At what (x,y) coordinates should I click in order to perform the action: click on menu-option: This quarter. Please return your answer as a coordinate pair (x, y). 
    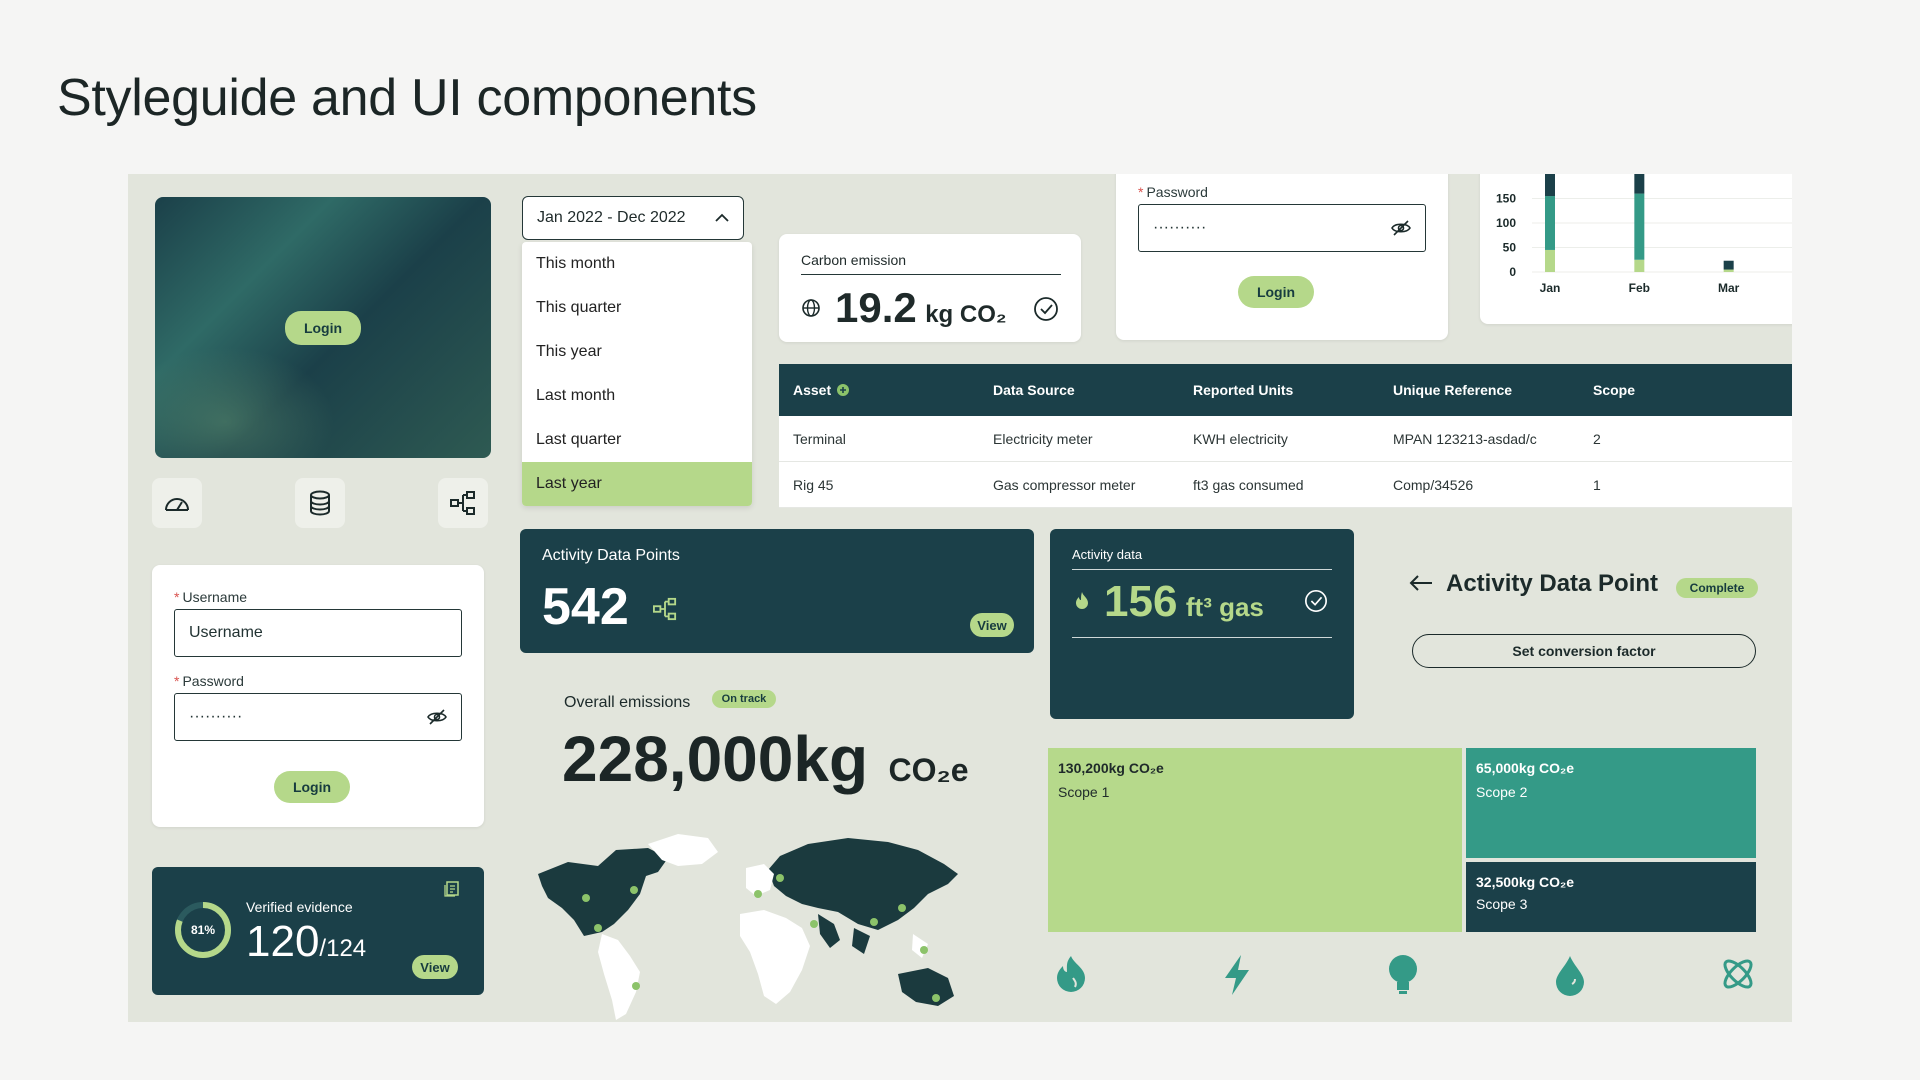
    Looking at the image, I should click on (637, 308).